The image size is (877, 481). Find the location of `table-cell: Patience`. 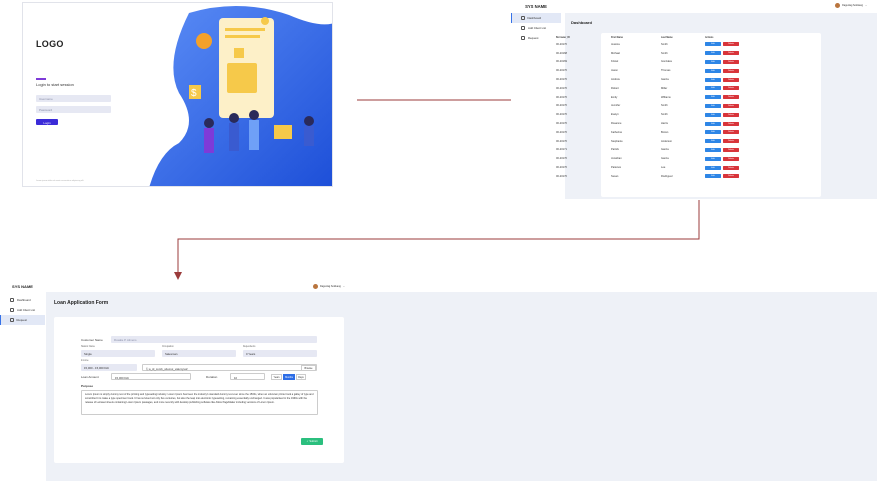

table-cell: Patience is located at coordinates (616, 168).